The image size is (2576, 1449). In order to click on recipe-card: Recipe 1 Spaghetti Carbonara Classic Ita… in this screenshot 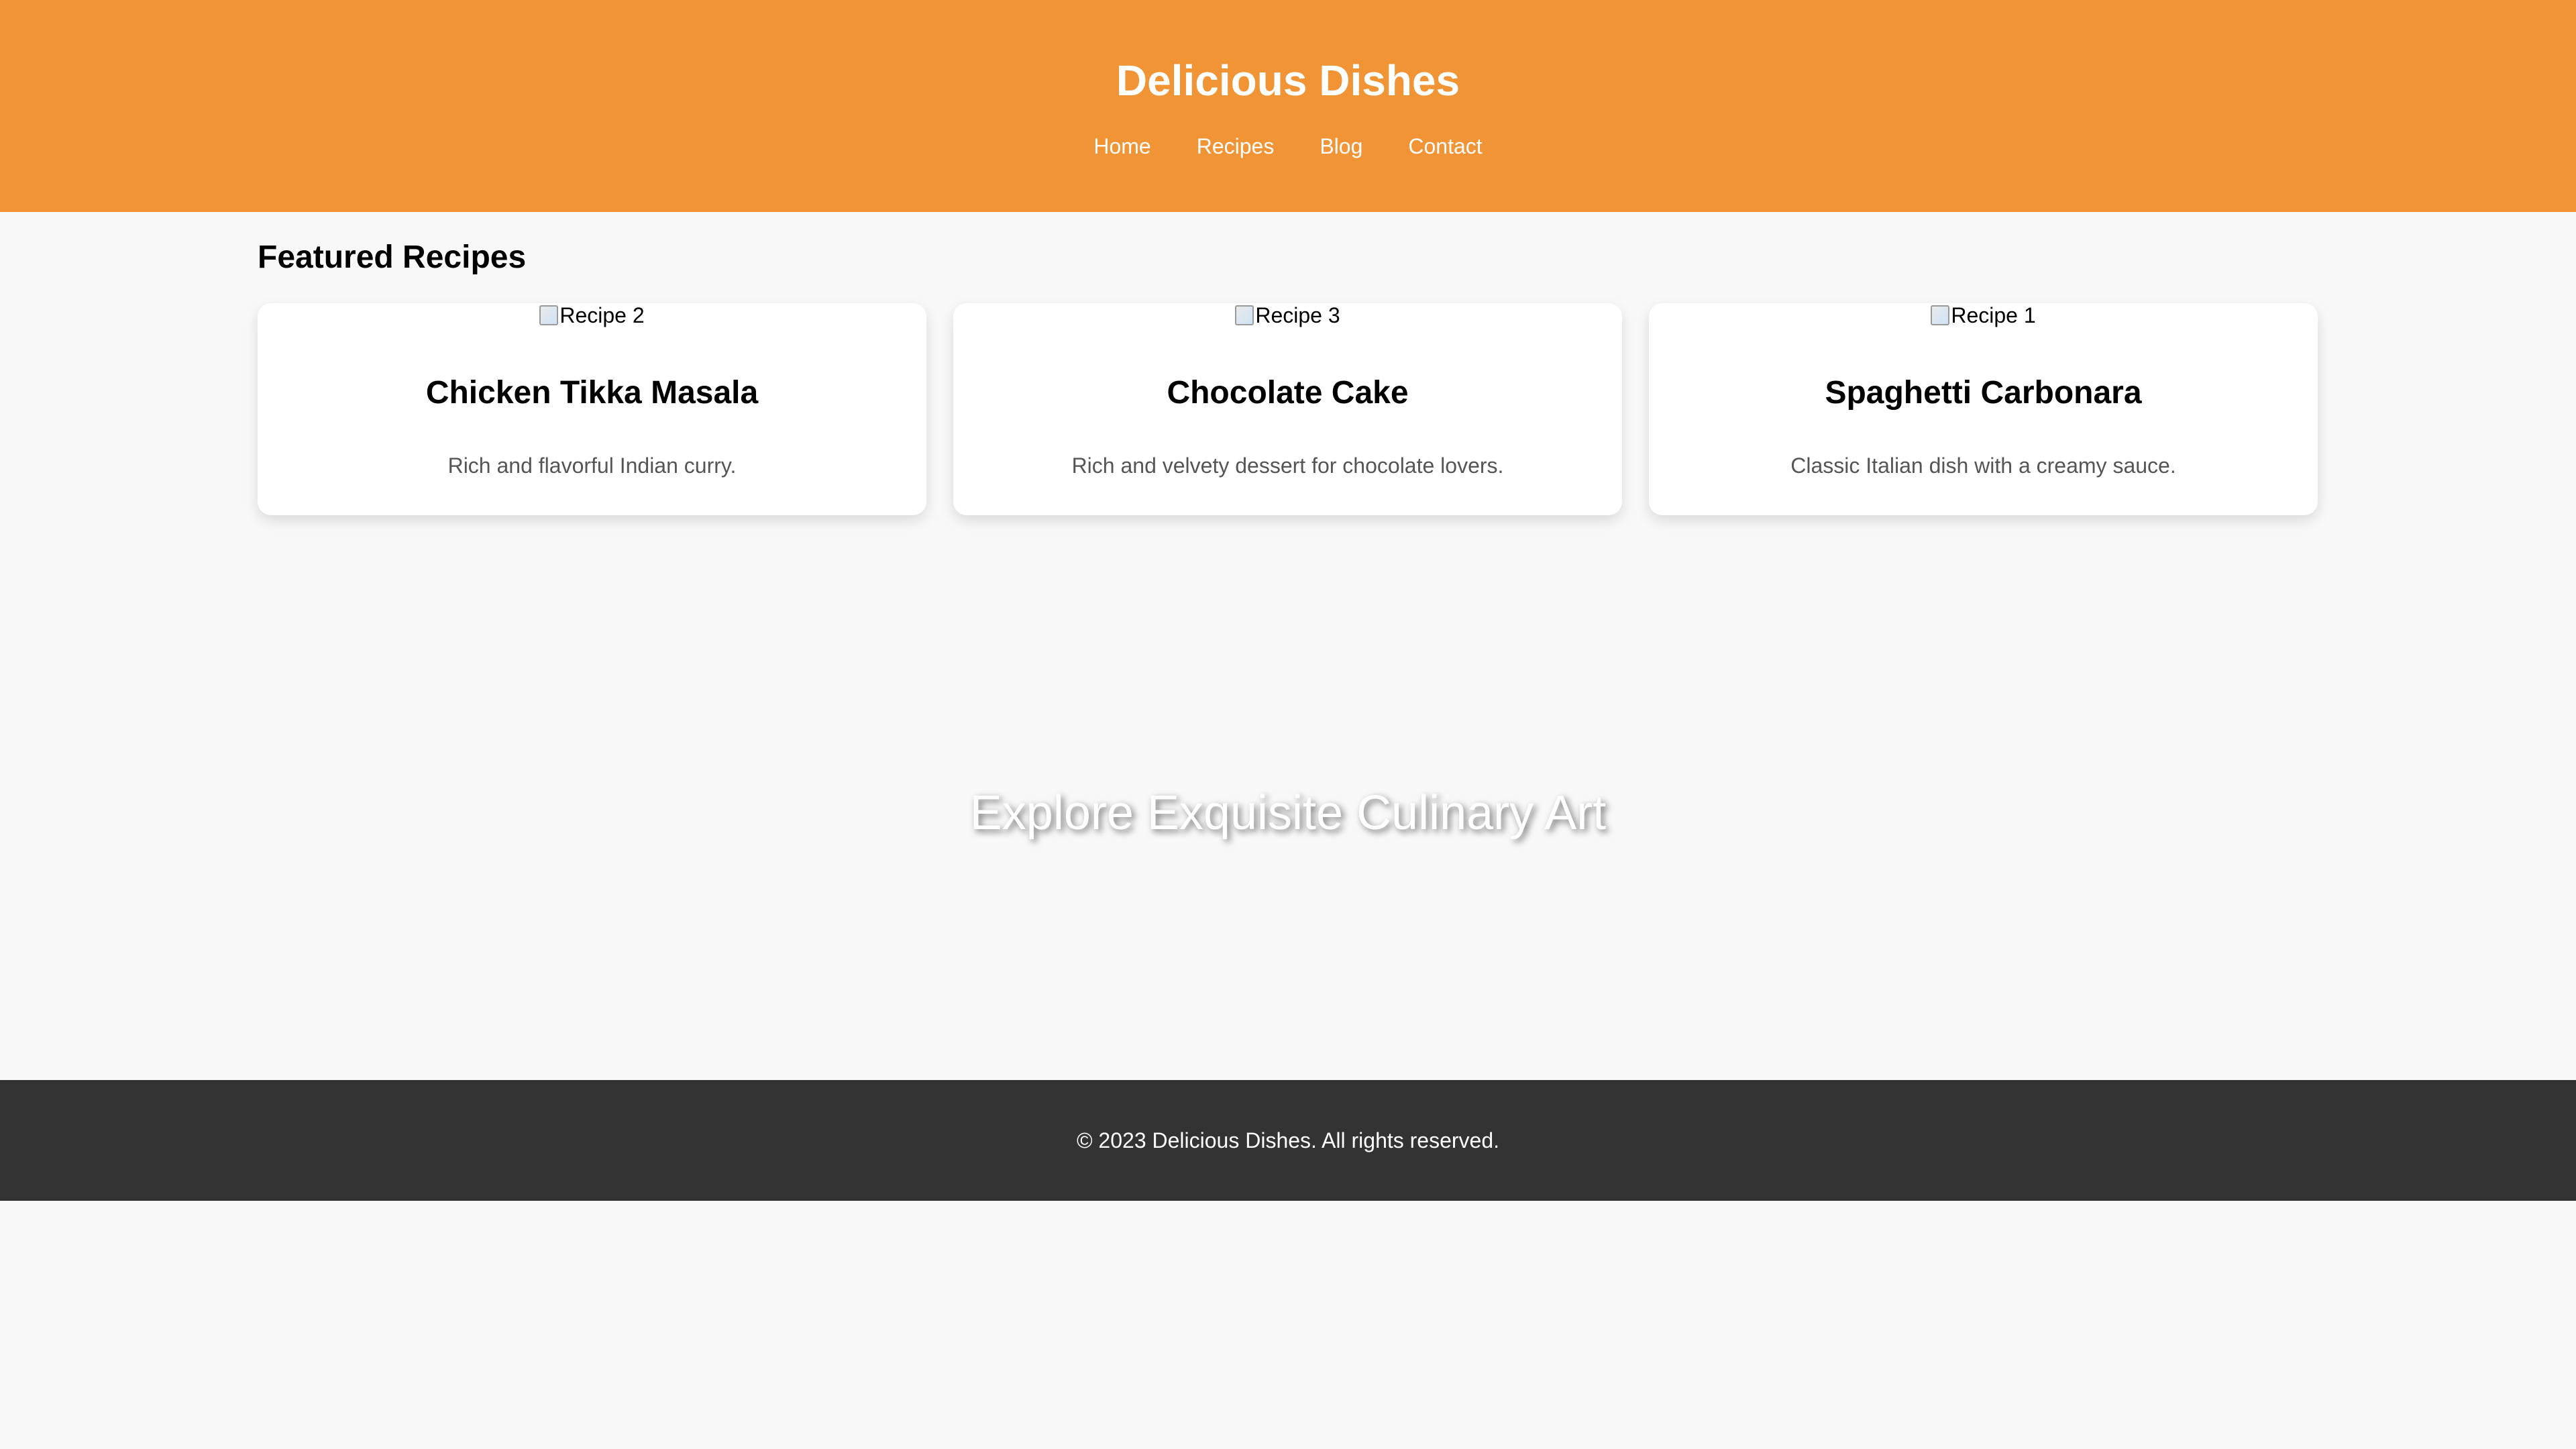, I will do `click(1983, 409)`.